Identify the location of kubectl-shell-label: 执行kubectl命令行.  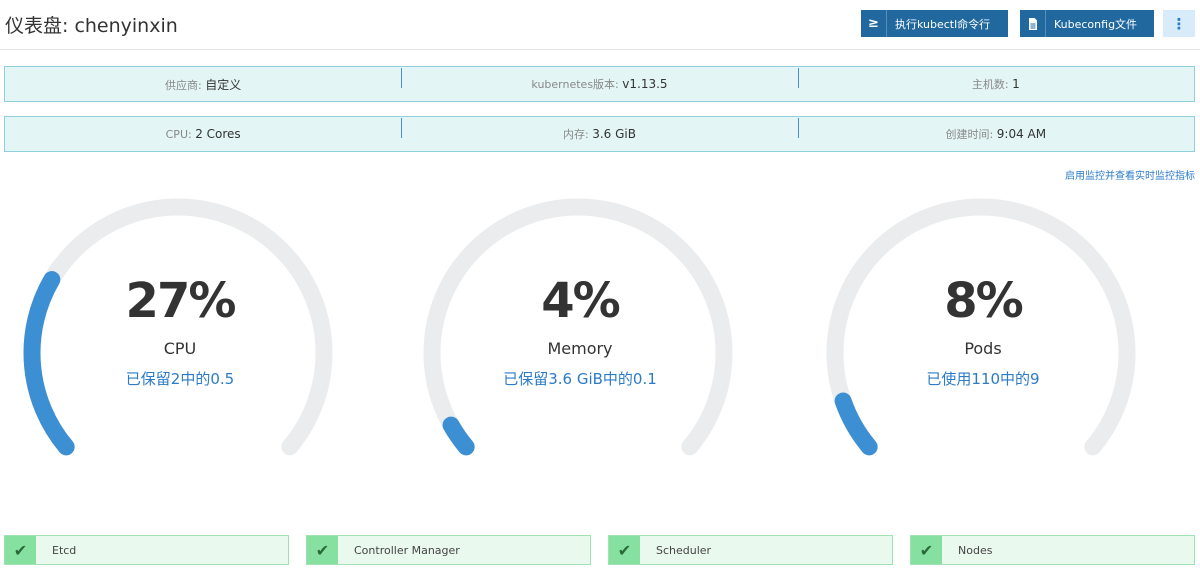
(943, 24).